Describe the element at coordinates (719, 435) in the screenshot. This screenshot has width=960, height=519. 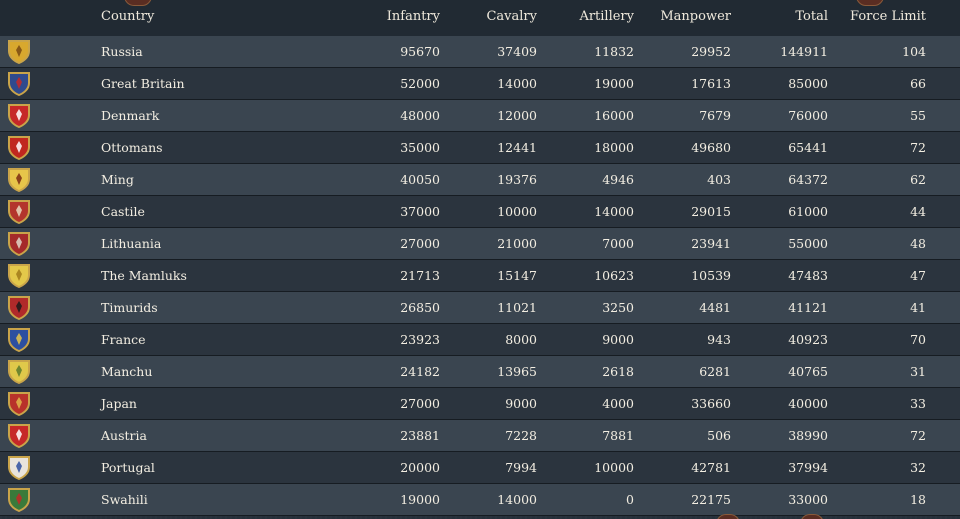
I see `cell-manpower: 506` at that location.